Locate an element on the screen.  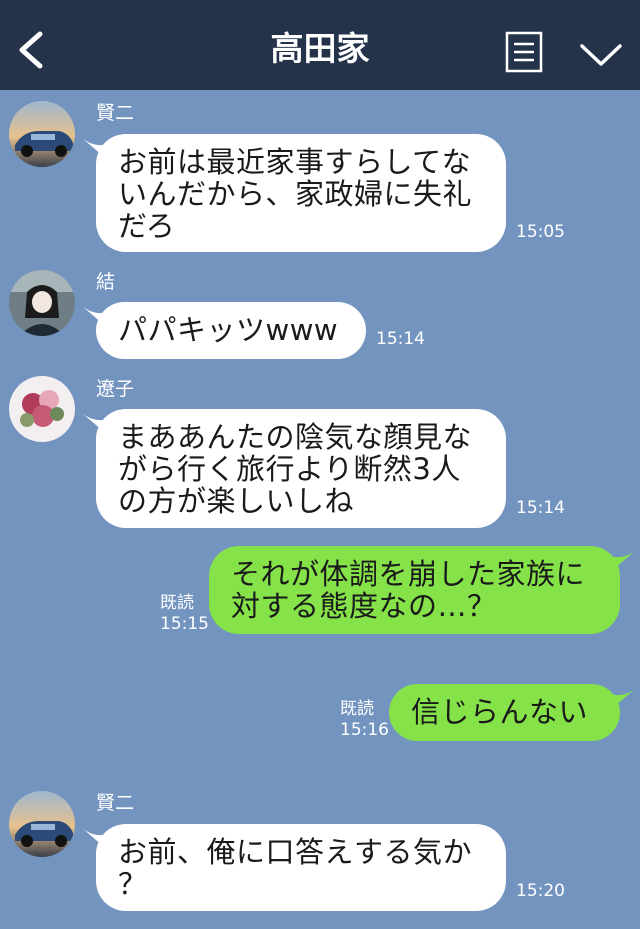
chat-header: 高田家 is located at coordinates (320, 45).